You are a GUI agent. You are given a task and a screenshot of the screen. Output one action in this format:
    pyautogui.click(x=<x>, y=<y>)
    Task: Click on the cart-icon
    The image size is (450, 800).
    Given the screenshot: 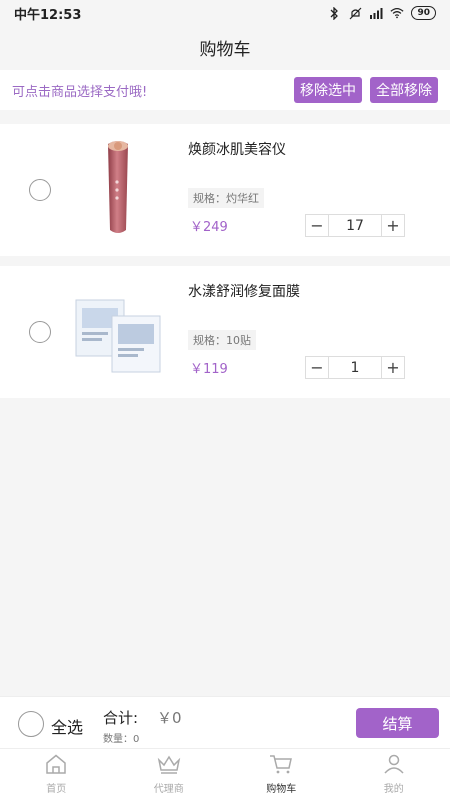 What is the action you would take?
    pyautogui.click(x=281, y=766)
    